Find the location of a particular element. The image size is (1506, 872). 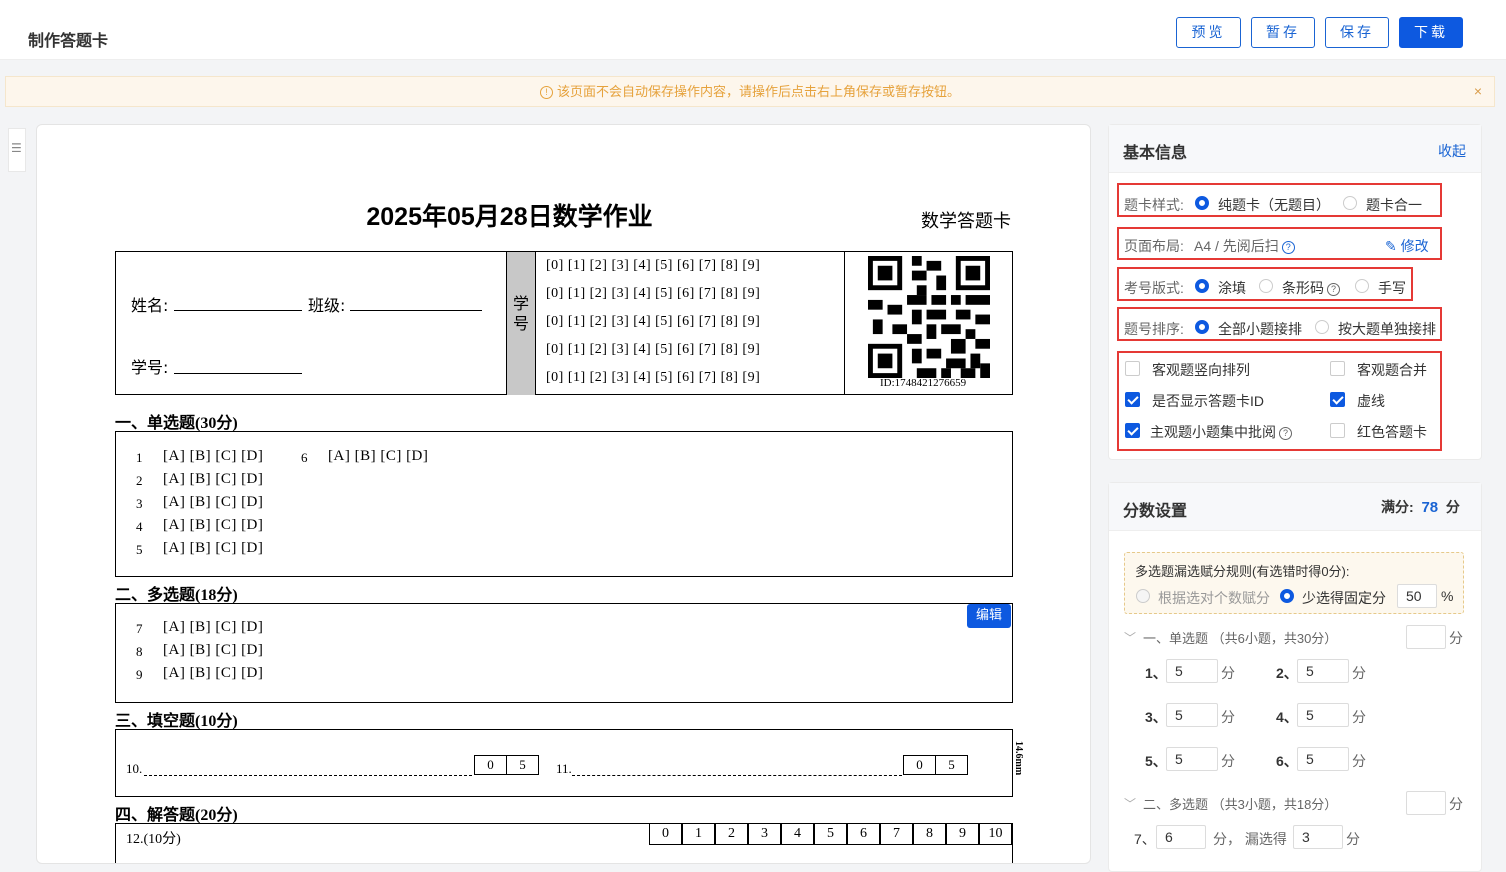

temp-save-button: 暂存 is located at coordinates (1283, 32).